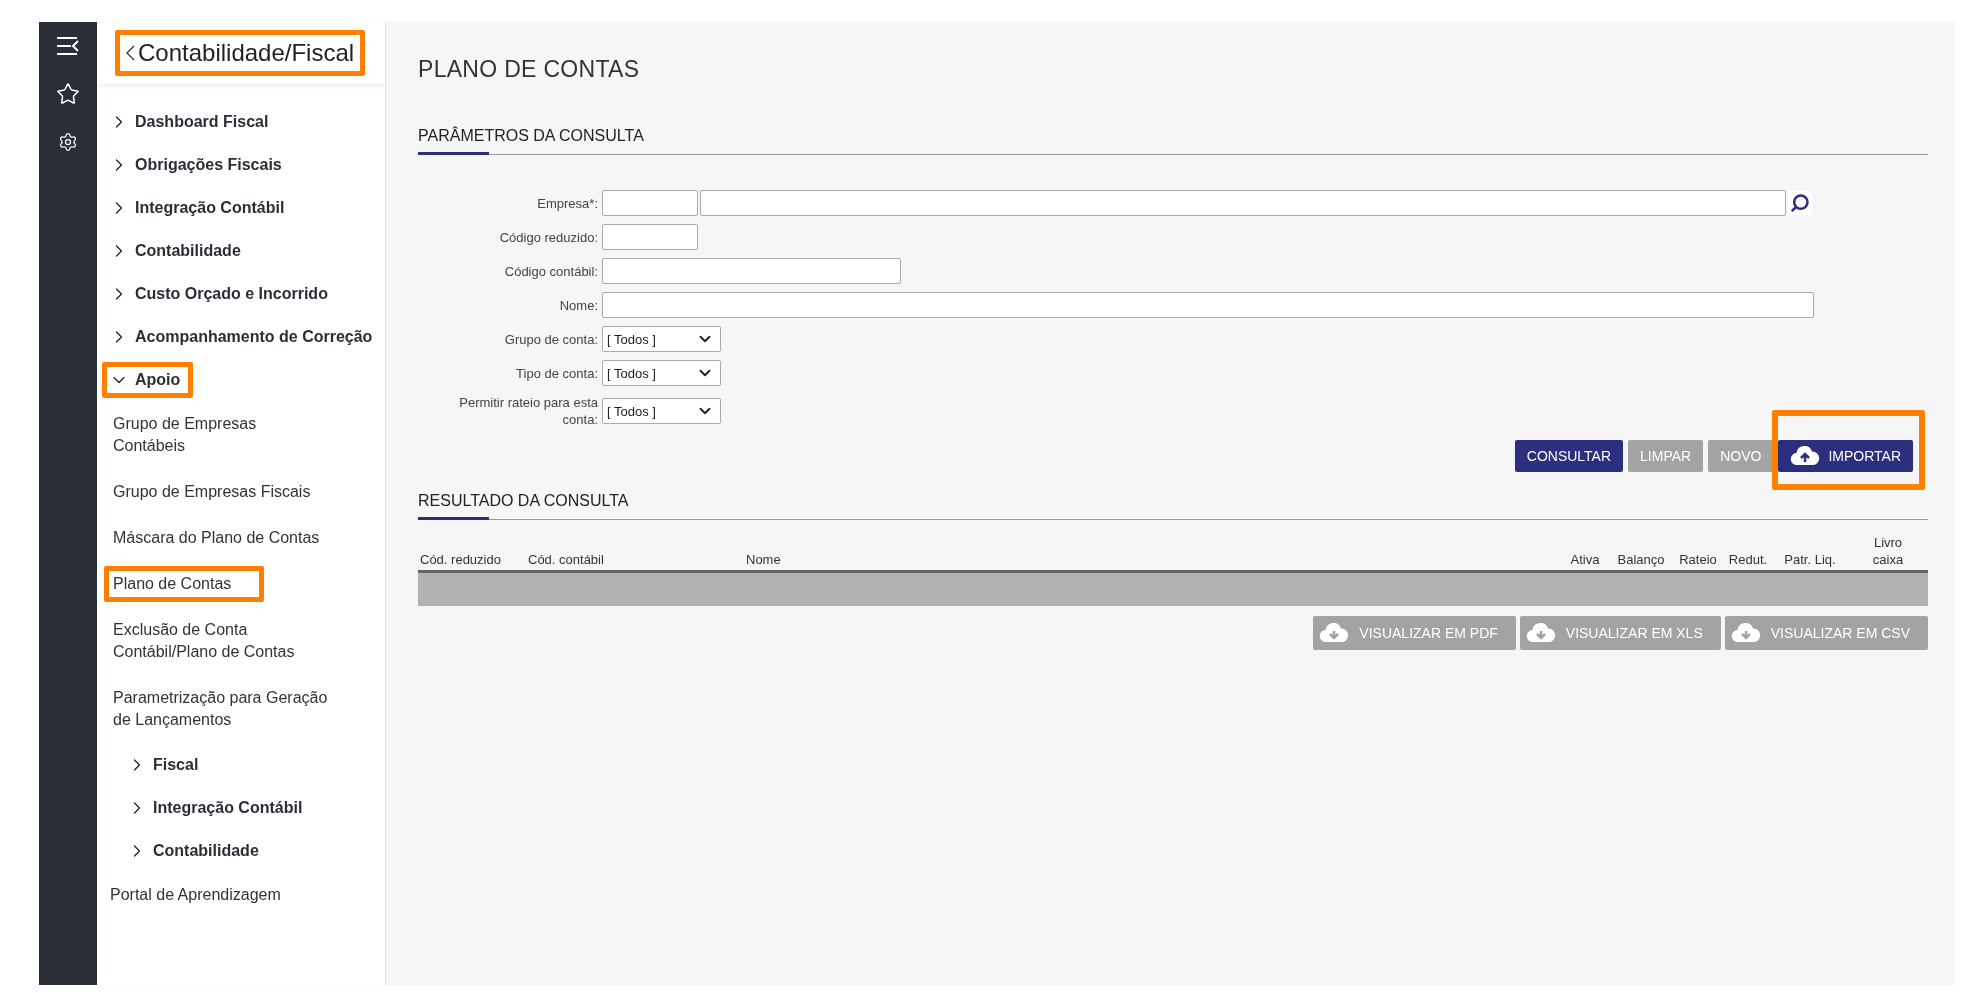  What do you see at coordinates (1641, 559) in the screenshot?
I see `column-header: Balanço` at bounding box center [1641, 559].